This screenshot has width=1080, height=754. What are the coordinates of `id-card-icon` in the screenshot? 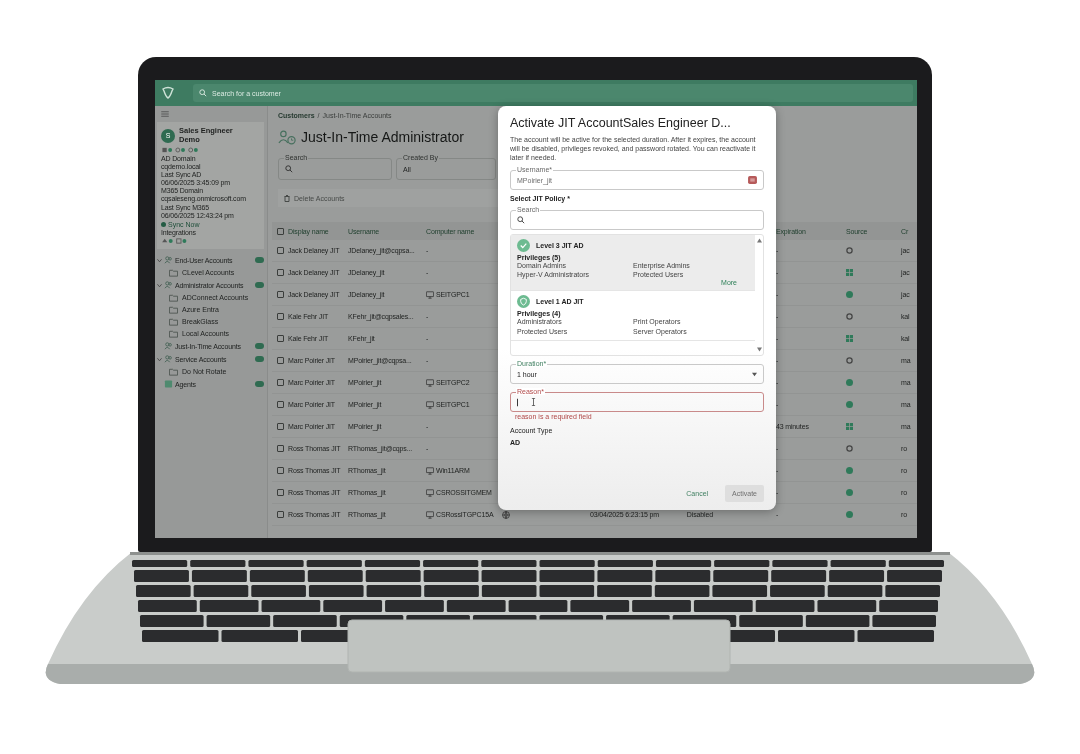 It's located at (752, 180).